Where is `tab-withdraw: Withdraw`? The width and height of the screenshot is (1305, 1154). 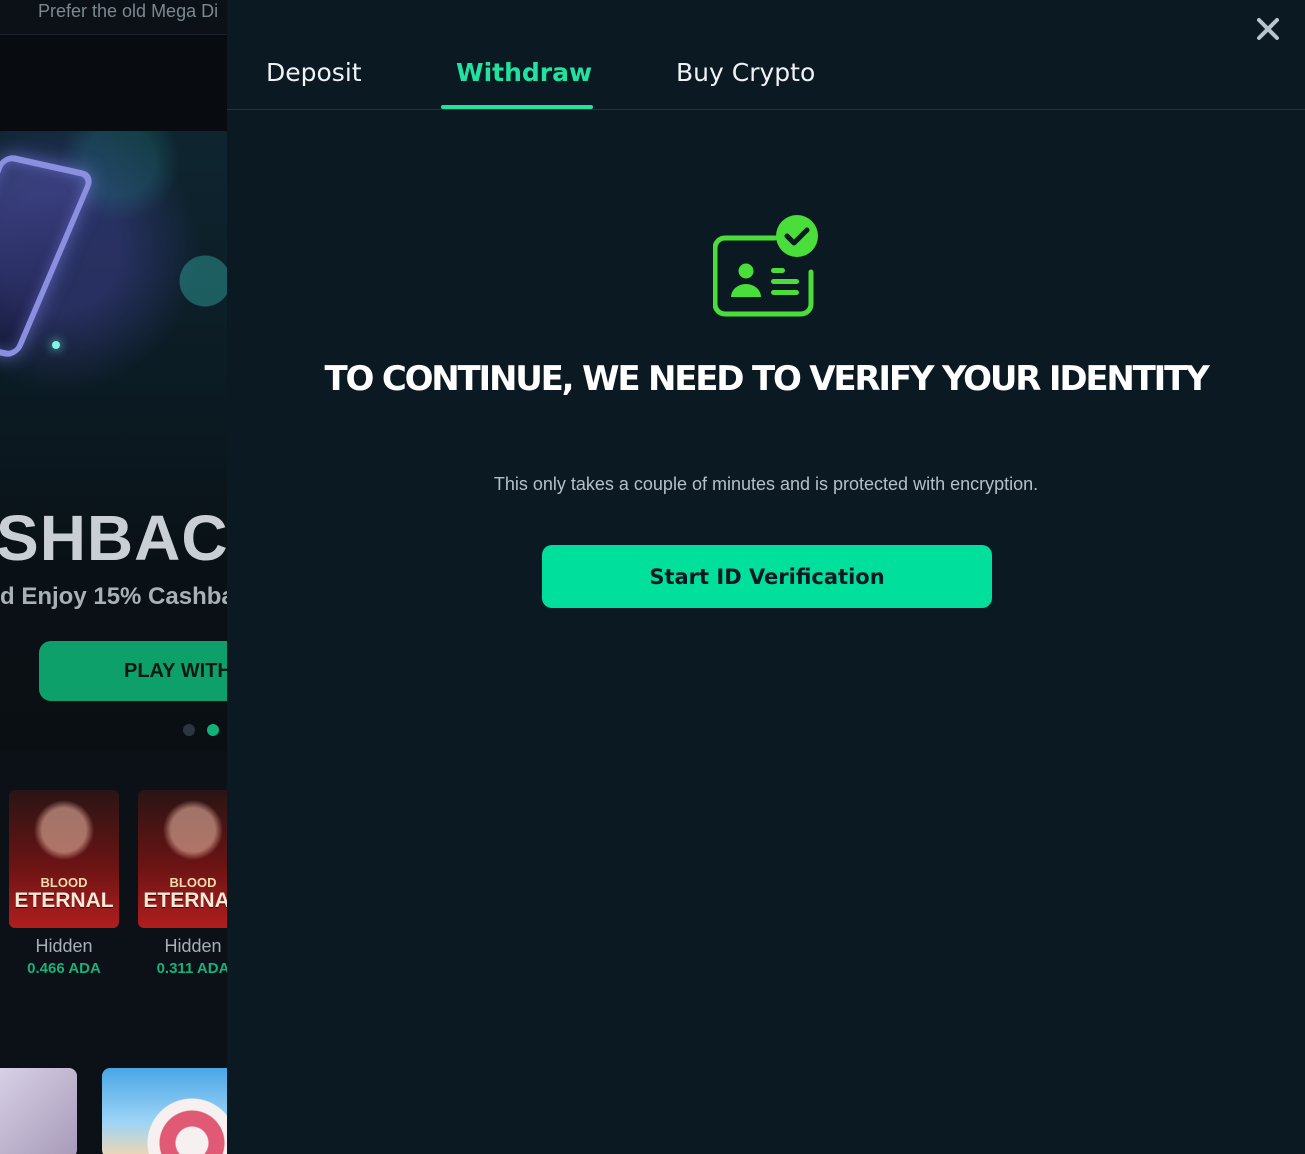 tab-withdraw: Withdraw is located at coordinates (524, 72).